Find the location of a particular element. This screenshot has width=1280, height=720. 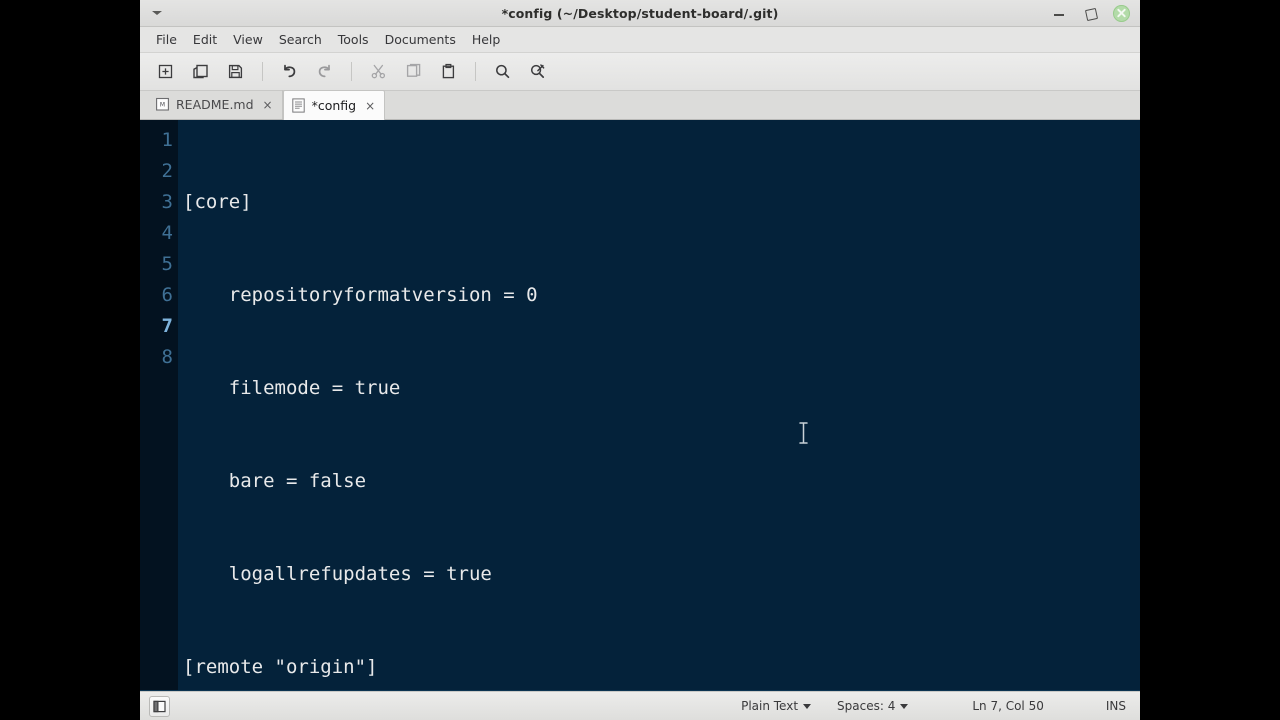

replace-button is located at coordinates (537, 71).